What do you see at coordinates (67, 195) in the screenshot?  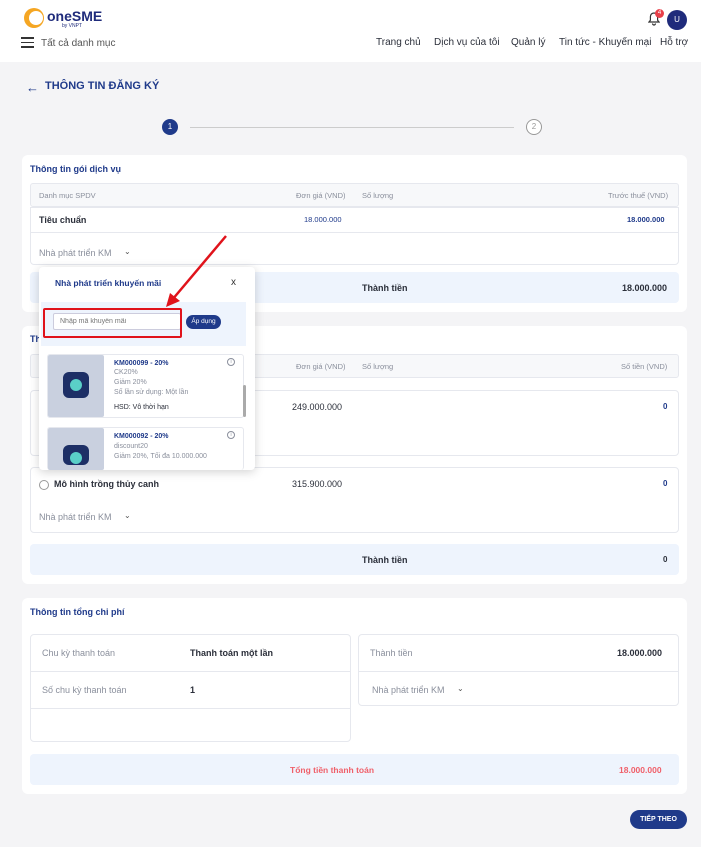 I see `col-category: Danh mục SPDV` at bounding box center [67, 195].